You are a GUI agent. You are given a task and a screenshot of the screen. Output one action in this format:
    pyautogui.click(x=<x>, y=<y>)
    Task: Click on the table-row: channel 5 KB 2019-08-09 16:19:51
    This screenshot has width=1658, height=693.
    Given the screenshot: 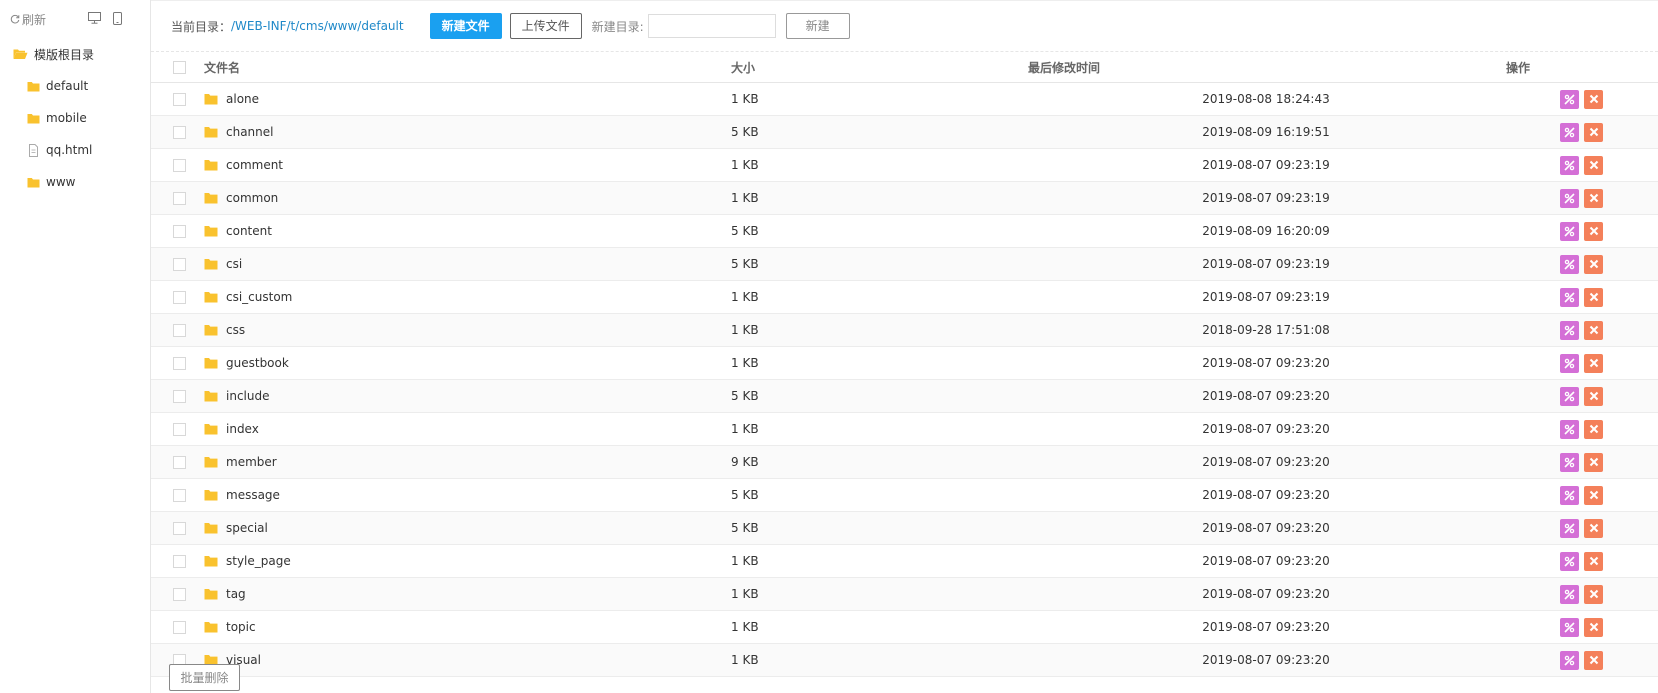 What is the action you would take?
    pyautogui.click(x=904, y=132)
    